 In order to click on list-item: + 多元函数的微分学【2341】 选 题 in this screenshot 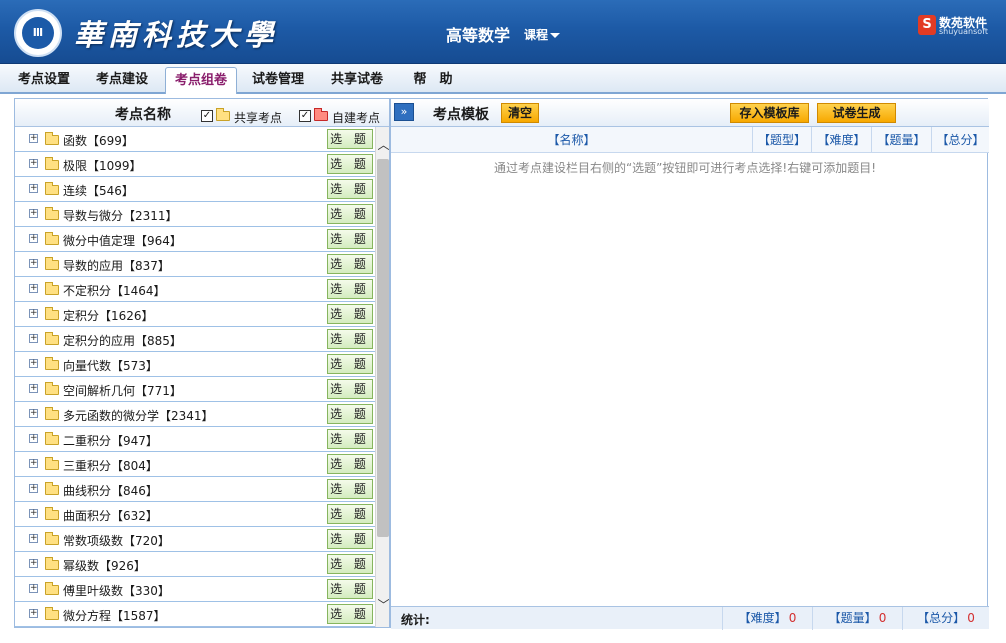, I will do `click(195, 414)`.